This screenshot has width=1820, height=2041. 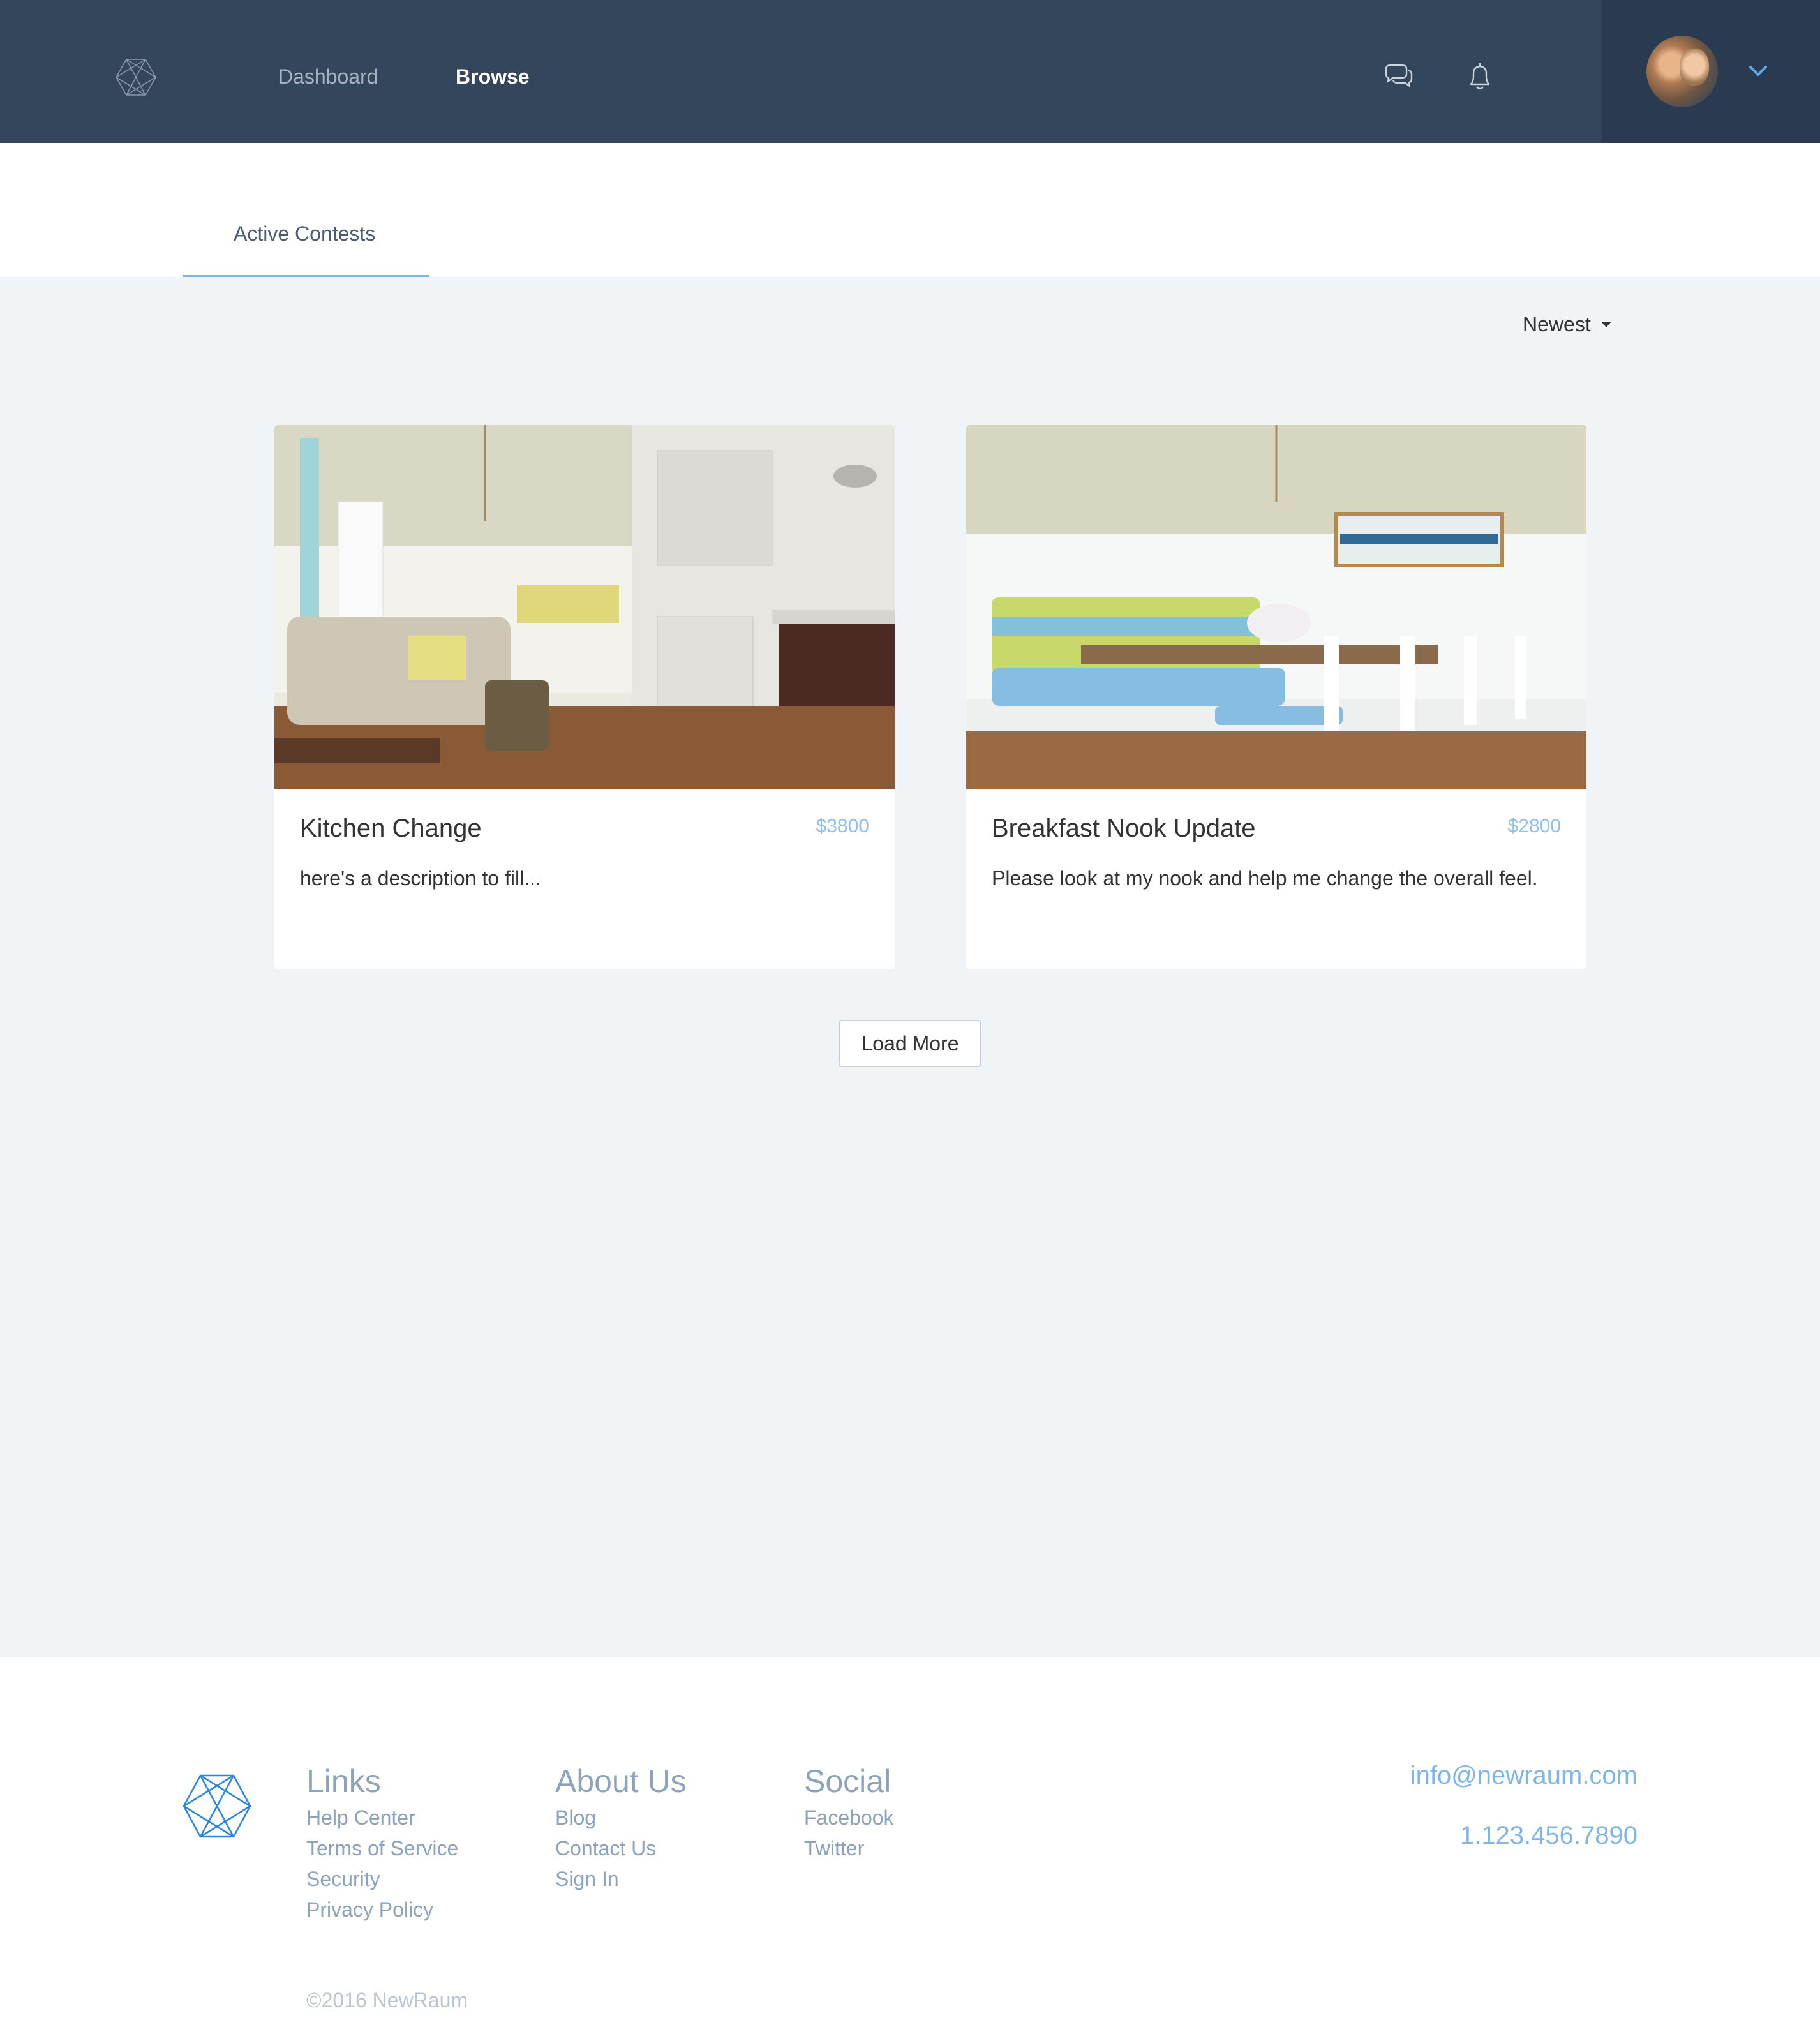 I want to click on footer-link-security: Security, so click(x=382, y=1879).